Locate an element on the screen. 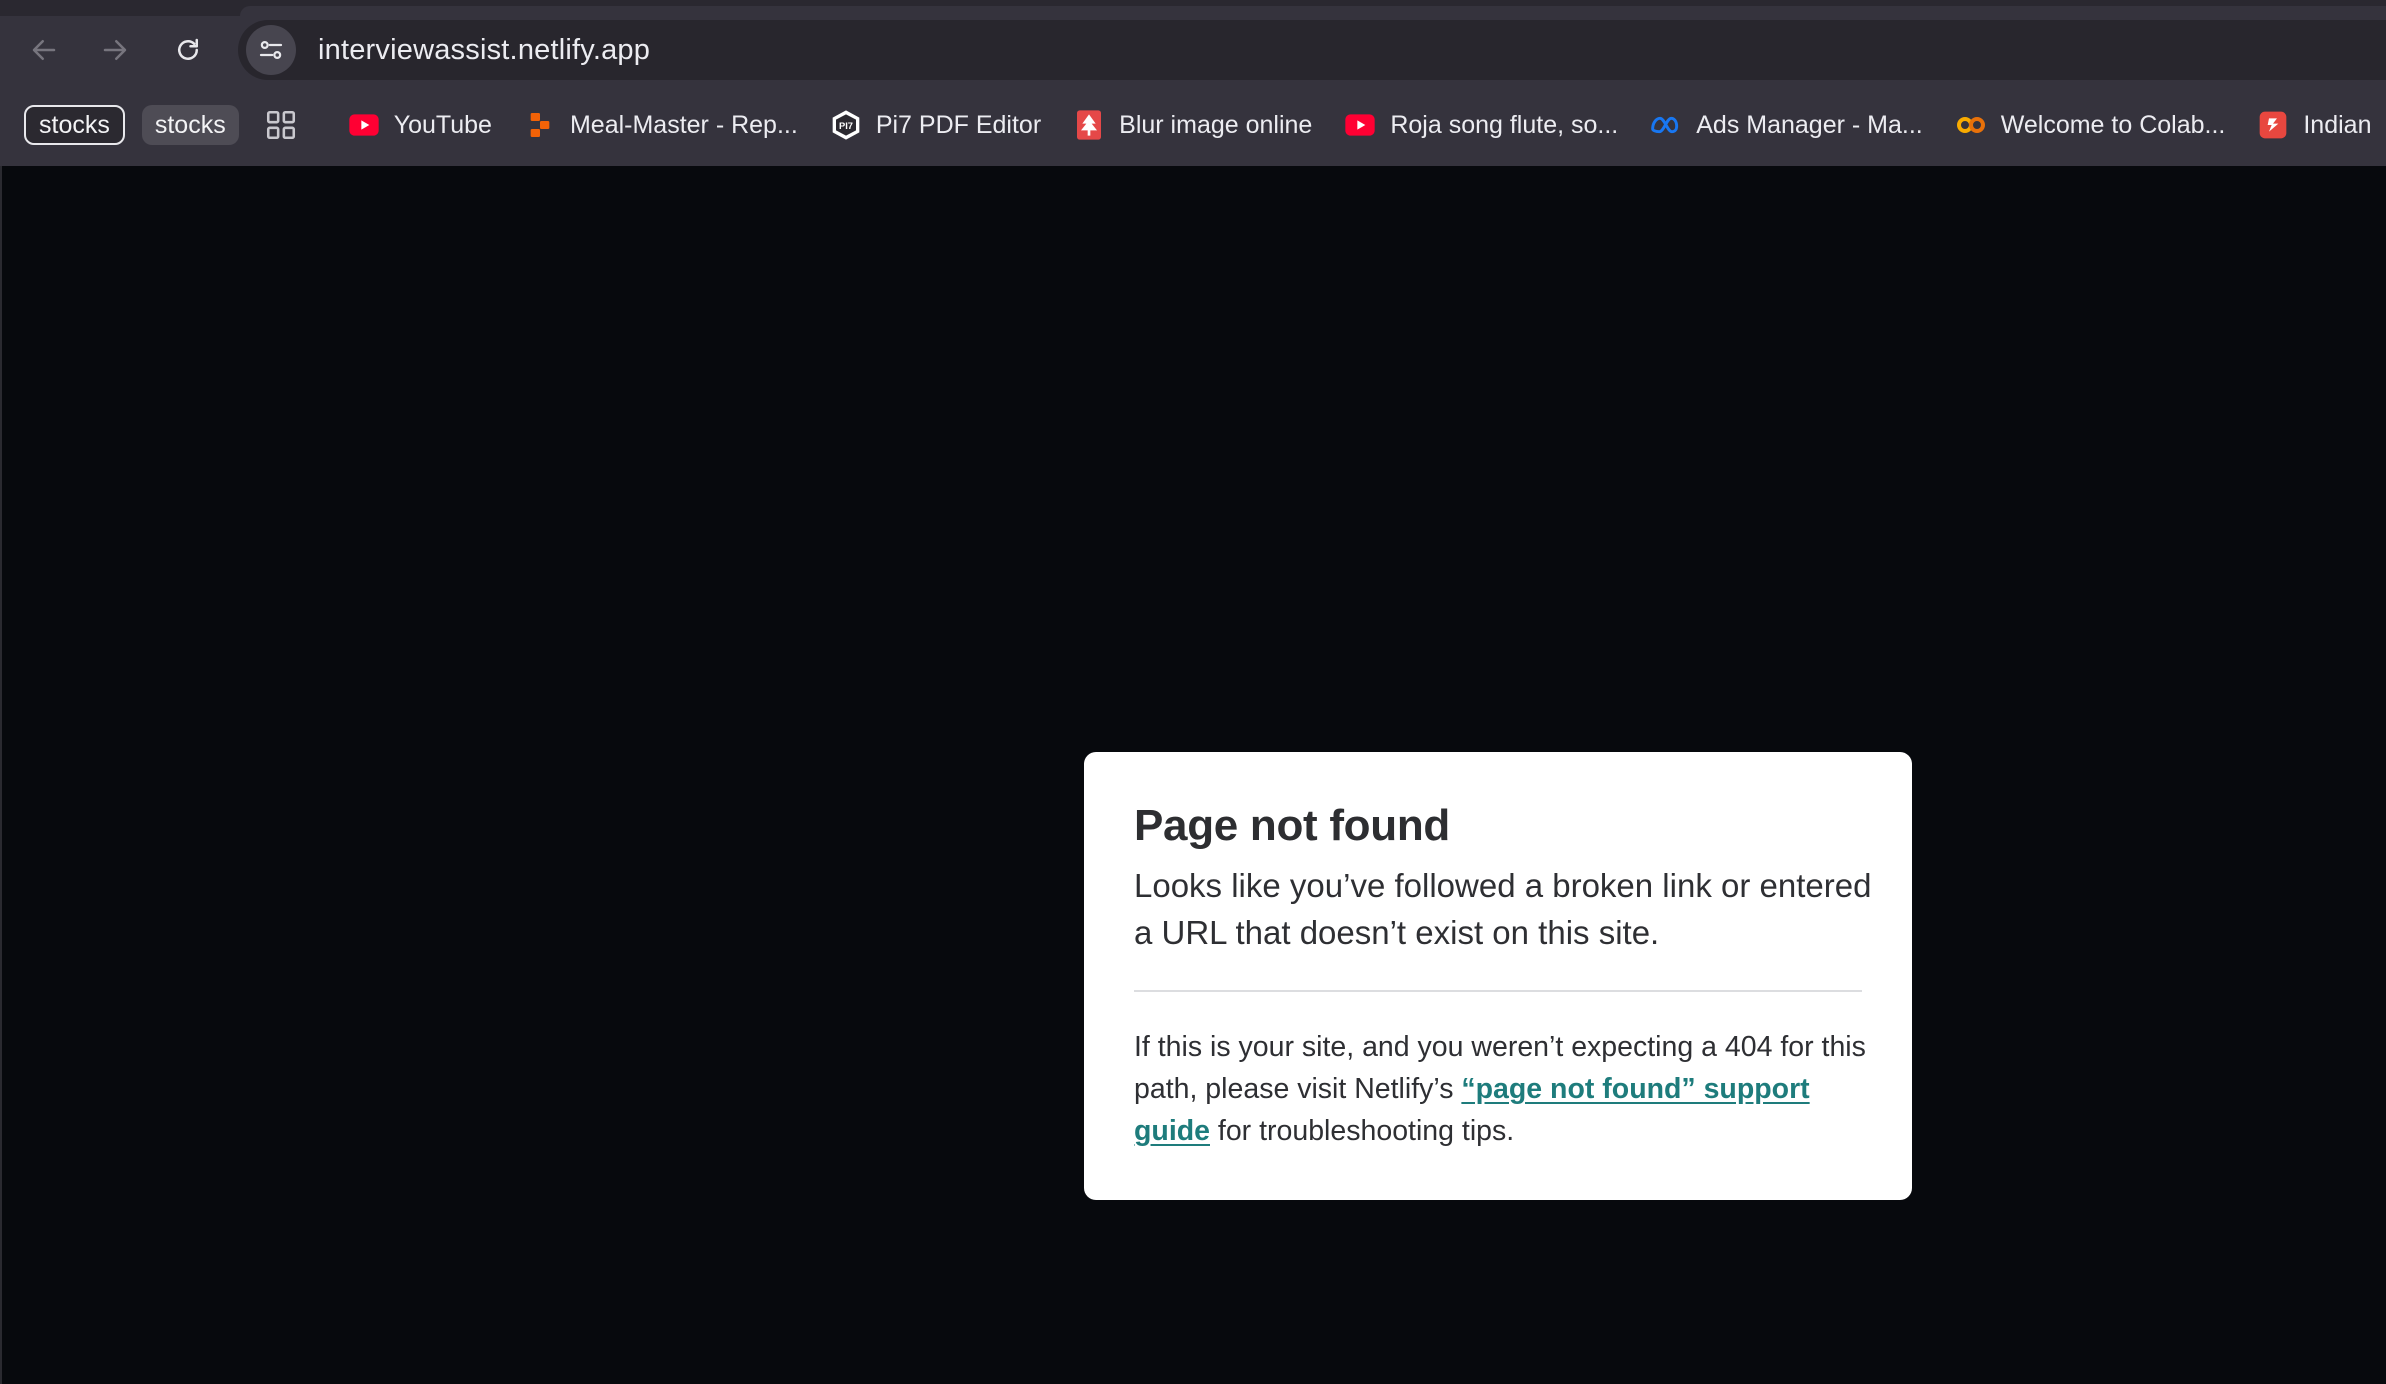 The width and height of the screenshot is (2386, 1384). apps-grid-icon is located at coordinates (281, 125).